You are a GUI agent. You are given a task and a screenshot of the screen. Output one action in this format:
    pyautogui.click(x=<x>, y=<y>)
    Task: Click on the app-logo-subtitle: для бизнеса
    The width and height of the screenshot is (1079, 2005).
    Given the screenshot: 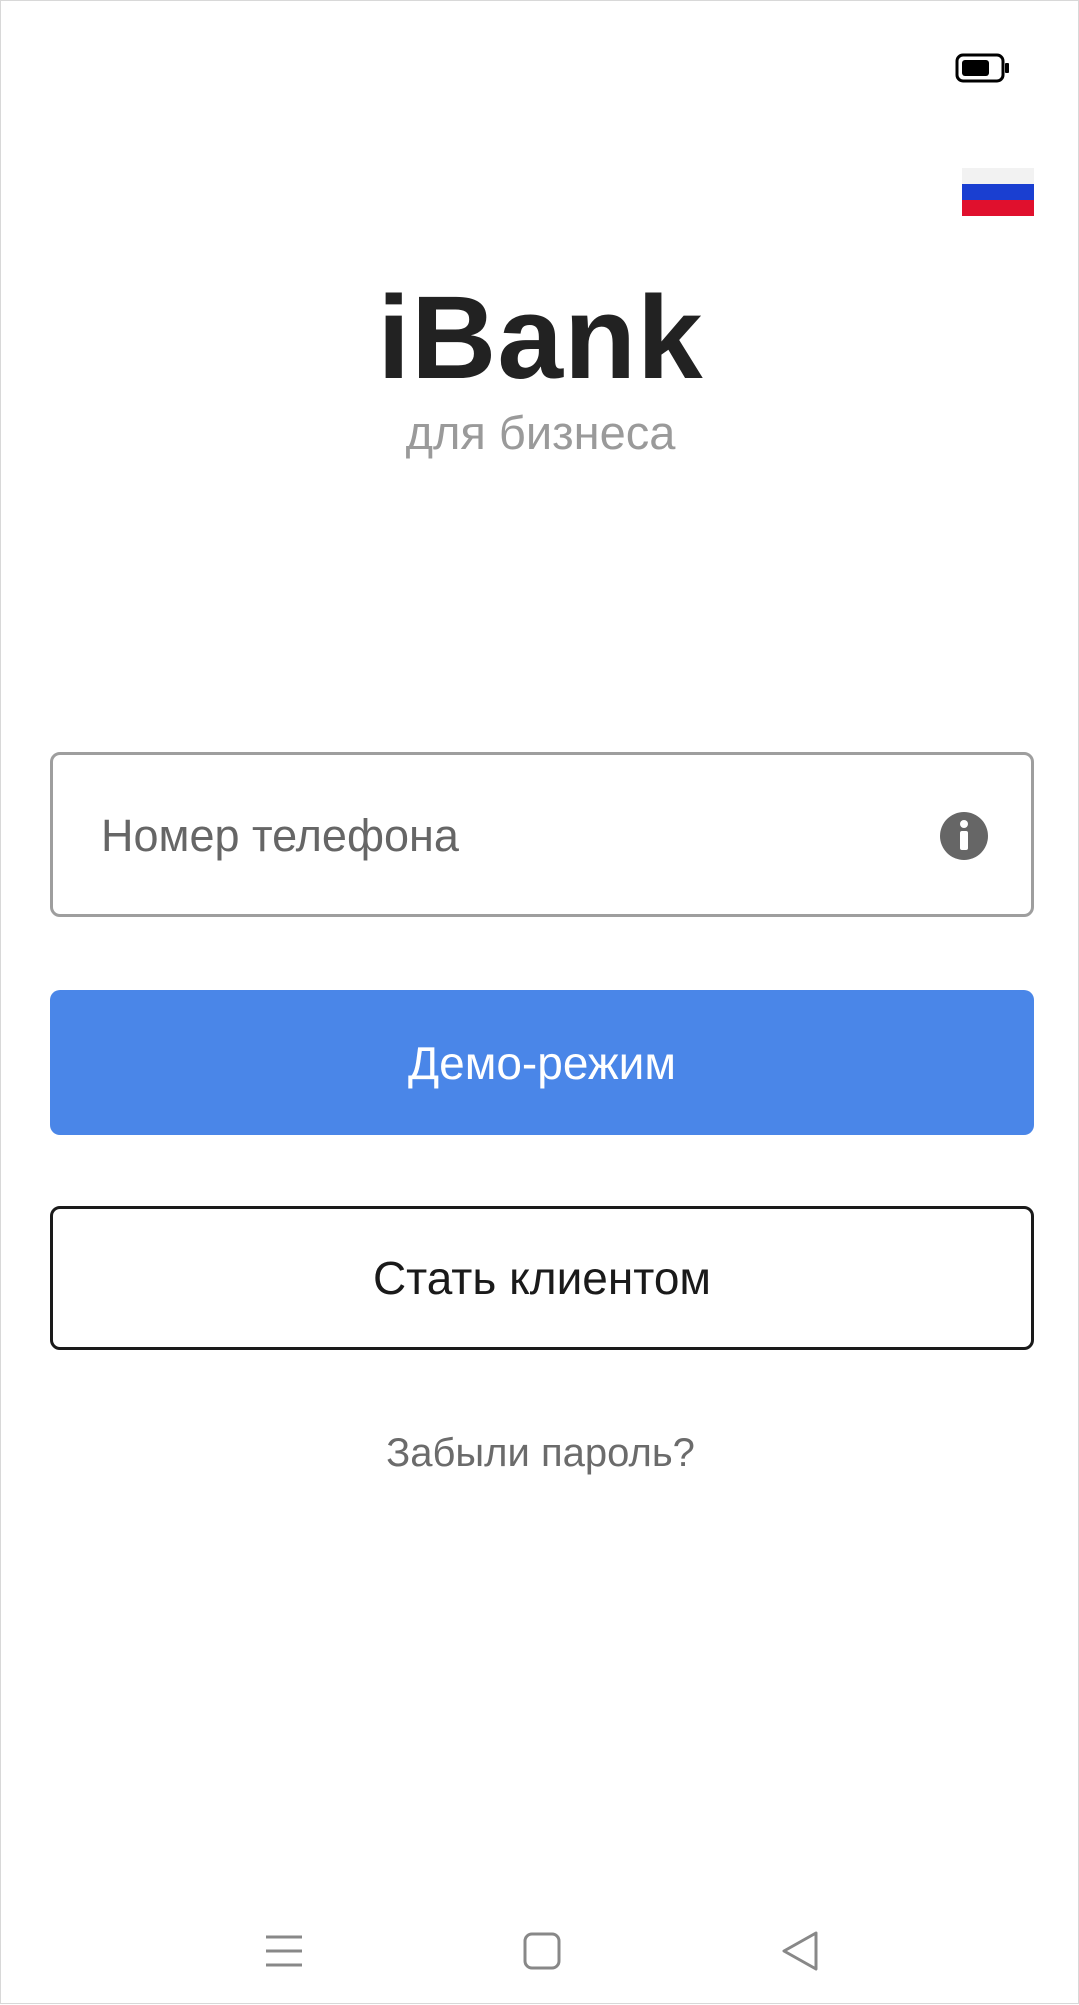 What is the action you would take?
    pyautogui.click(x=540, y=432)
    